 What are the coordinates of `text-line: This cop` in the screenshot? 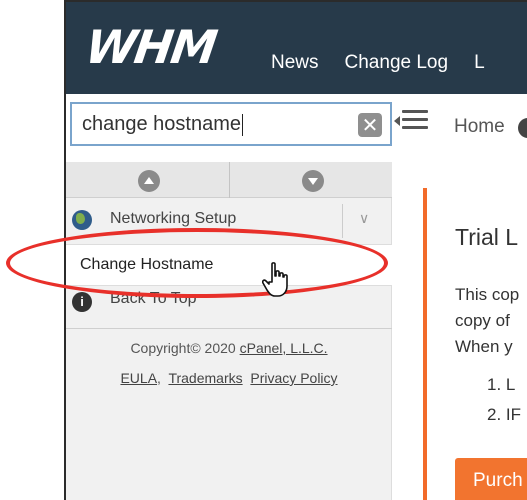 It's located at (487, 294).